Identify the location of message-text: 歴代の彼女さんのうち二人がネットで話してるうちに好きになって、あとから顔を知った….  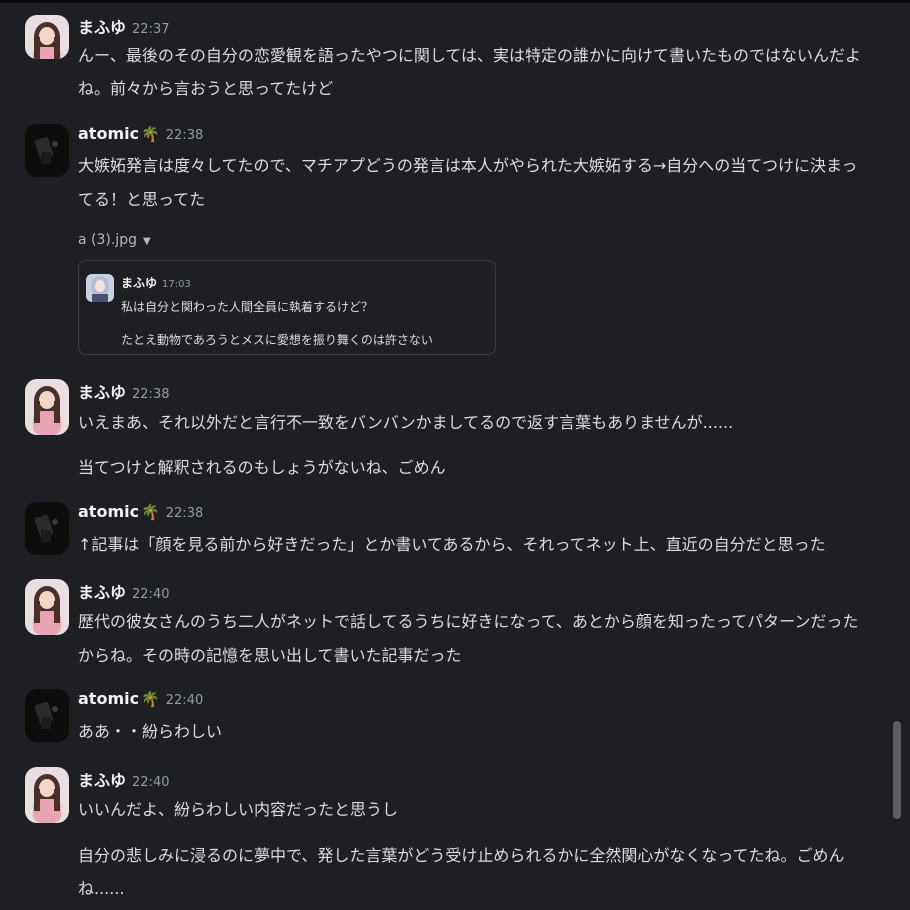
(468, 621).